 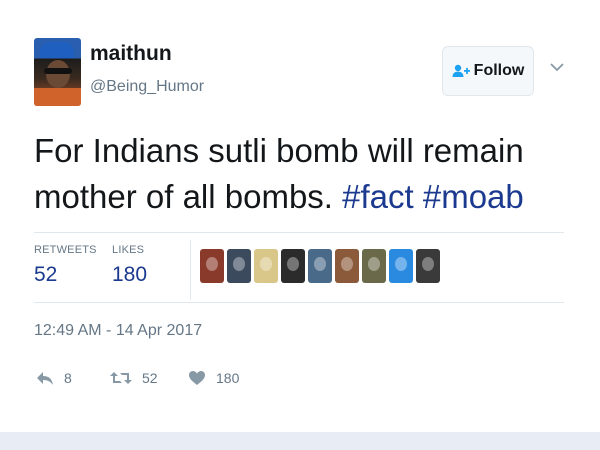 I want to click on stats-separator, so click(x=190, y=270).